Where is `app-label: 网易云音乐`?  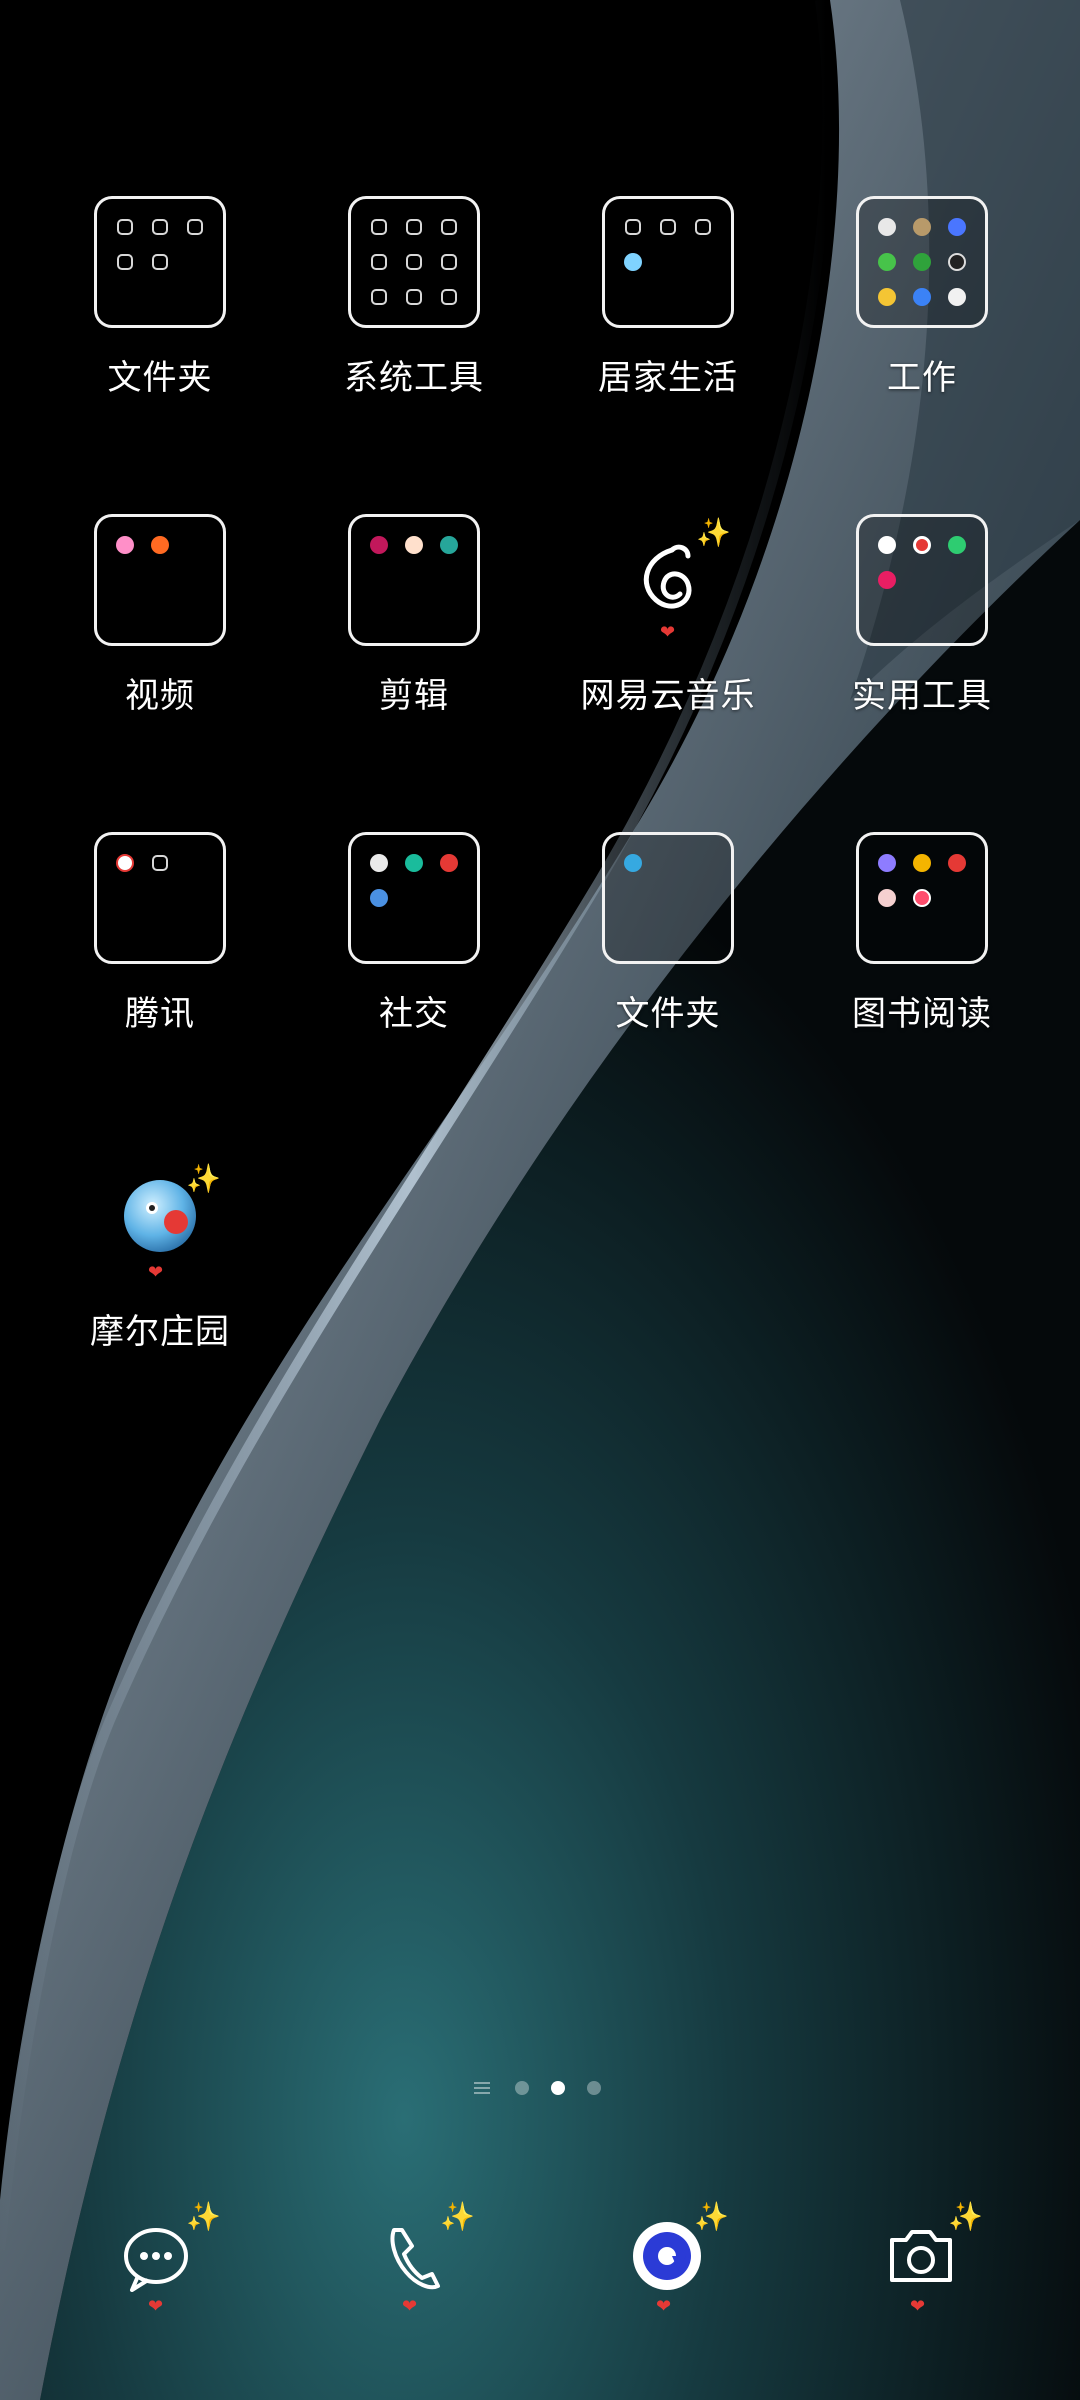 app-label: 网易云音乐 is located at coordinates (668, 696).